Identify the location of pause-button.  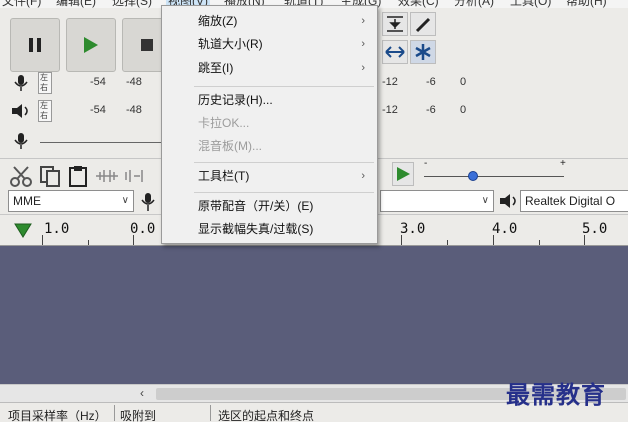
(35, 45).